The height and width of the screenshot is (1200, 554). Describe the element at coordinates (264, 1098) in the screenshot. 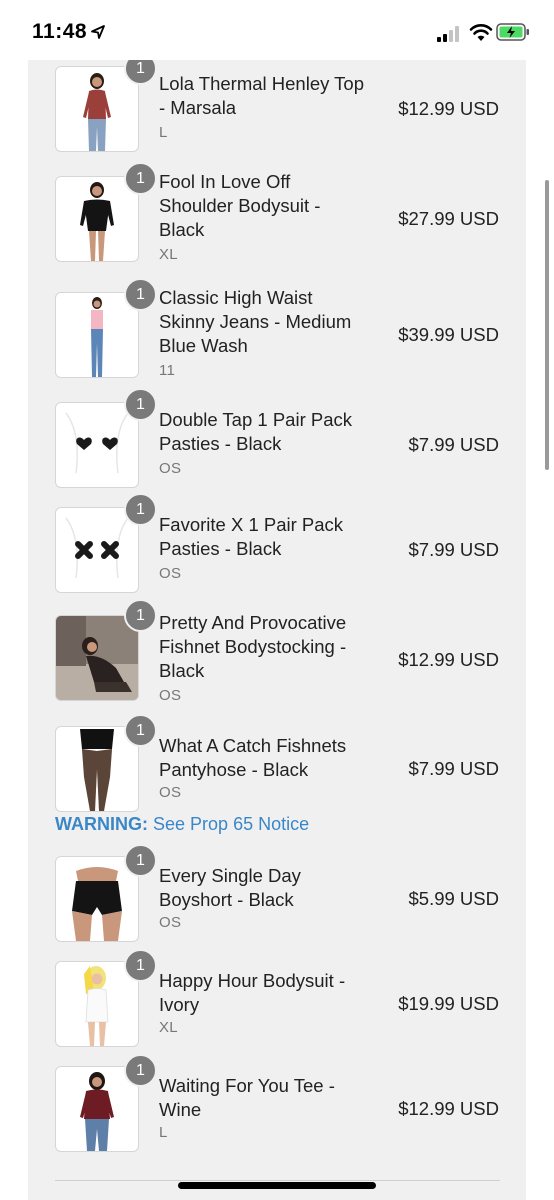

I see `product-name: Waiting For You Tee - Wine` at that location.